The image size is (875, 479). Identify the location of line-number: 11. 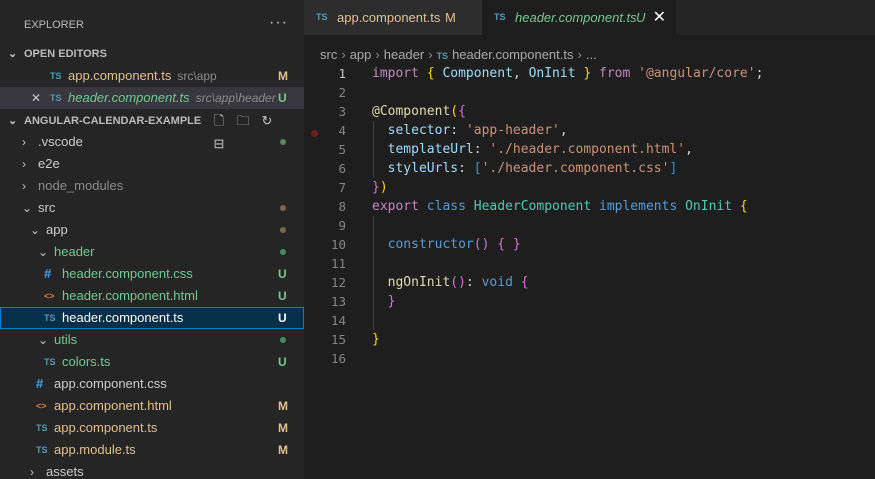
(338, 263).